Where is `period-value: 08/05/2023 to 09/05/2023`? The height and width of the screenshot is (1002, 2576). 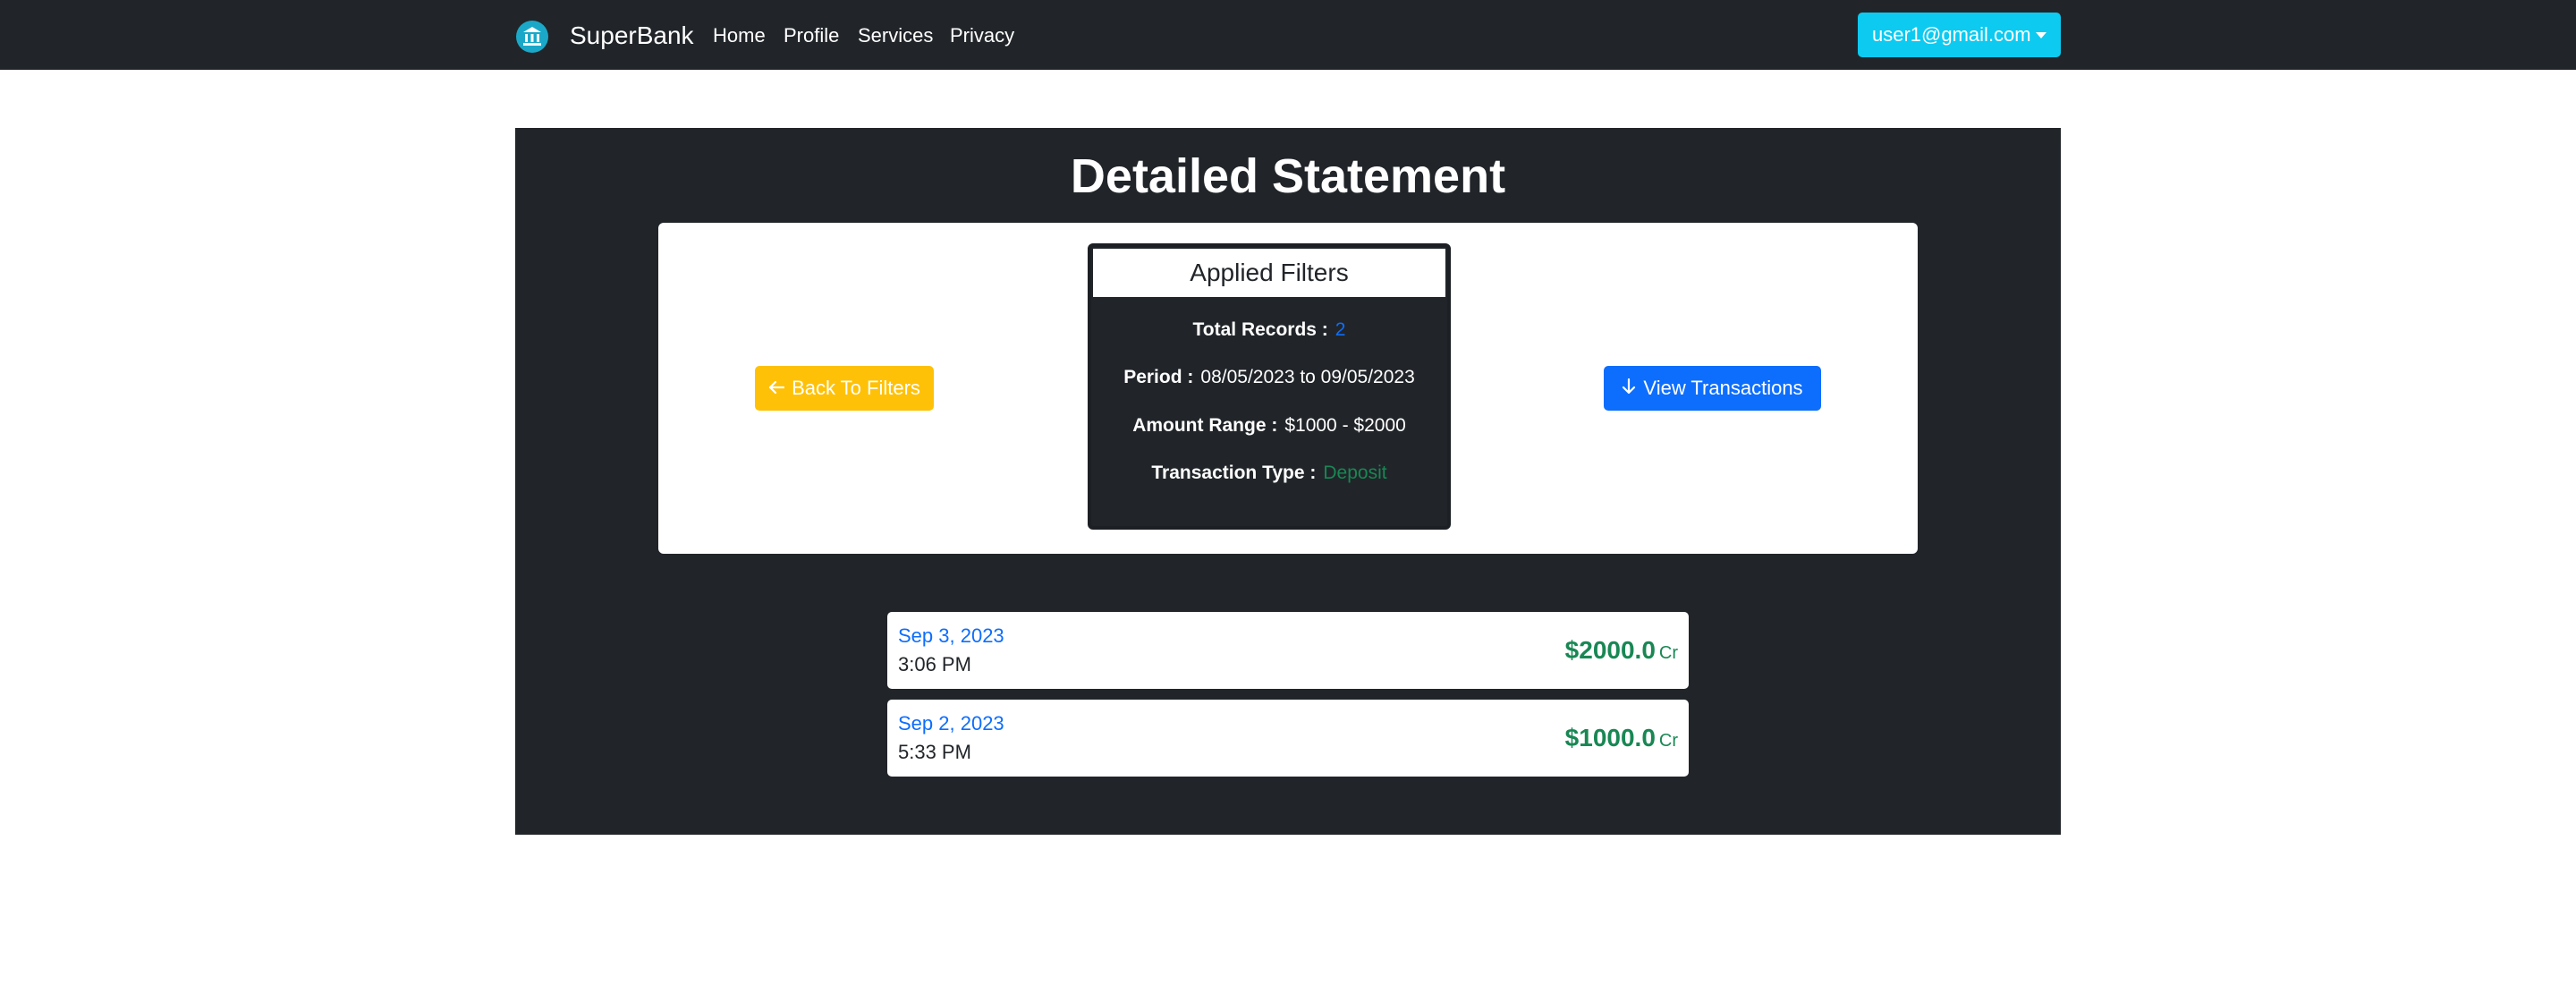
period-value: 08/05/2023 to 09/05/2023 is located at coordinates (1307, 377).